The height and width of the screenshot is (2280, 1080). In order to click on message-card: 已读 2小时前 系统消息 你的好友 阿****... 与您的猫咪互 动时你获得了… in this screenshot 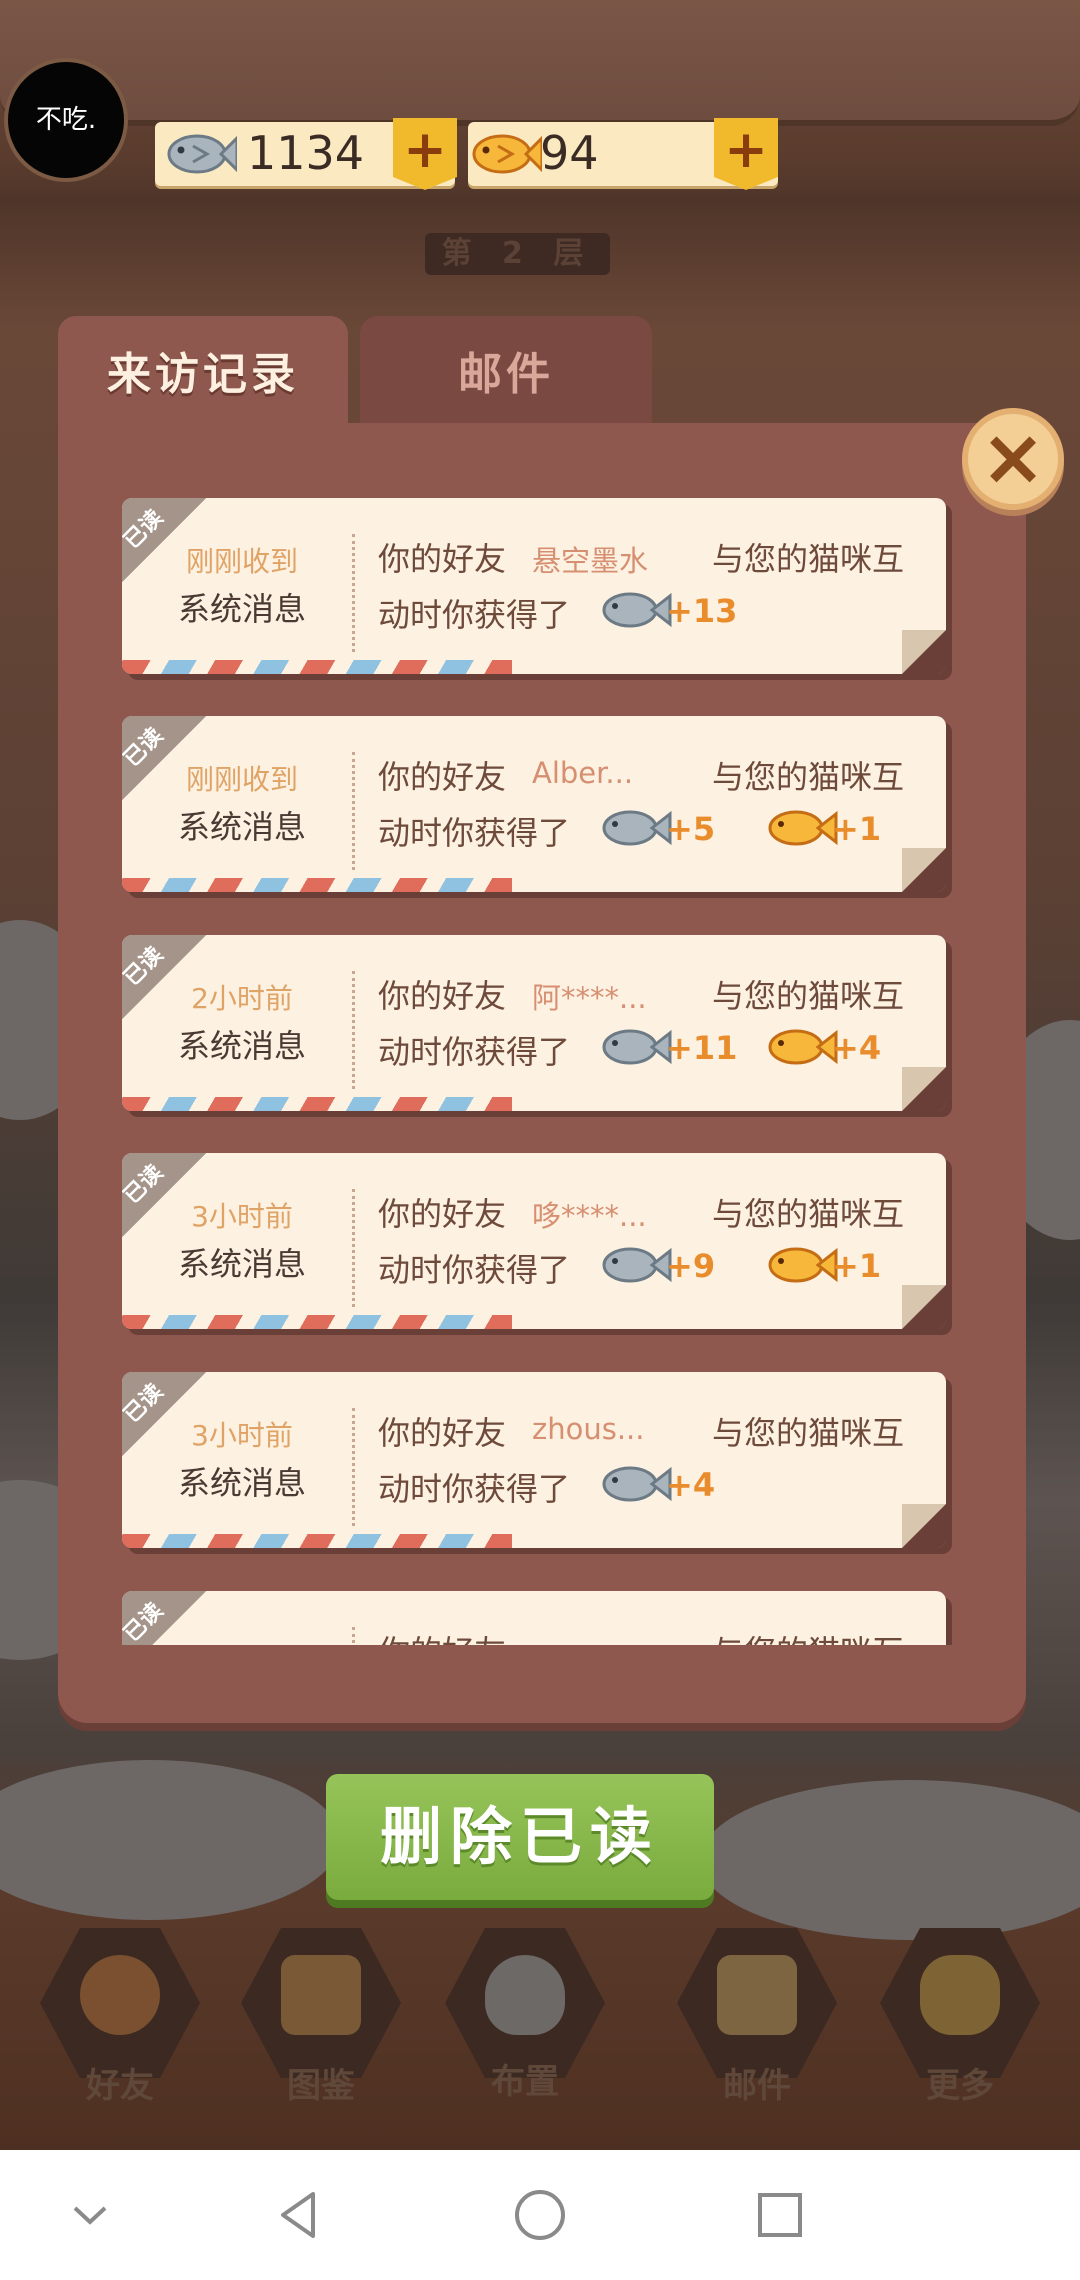, I will do `click(534, 1023)`.